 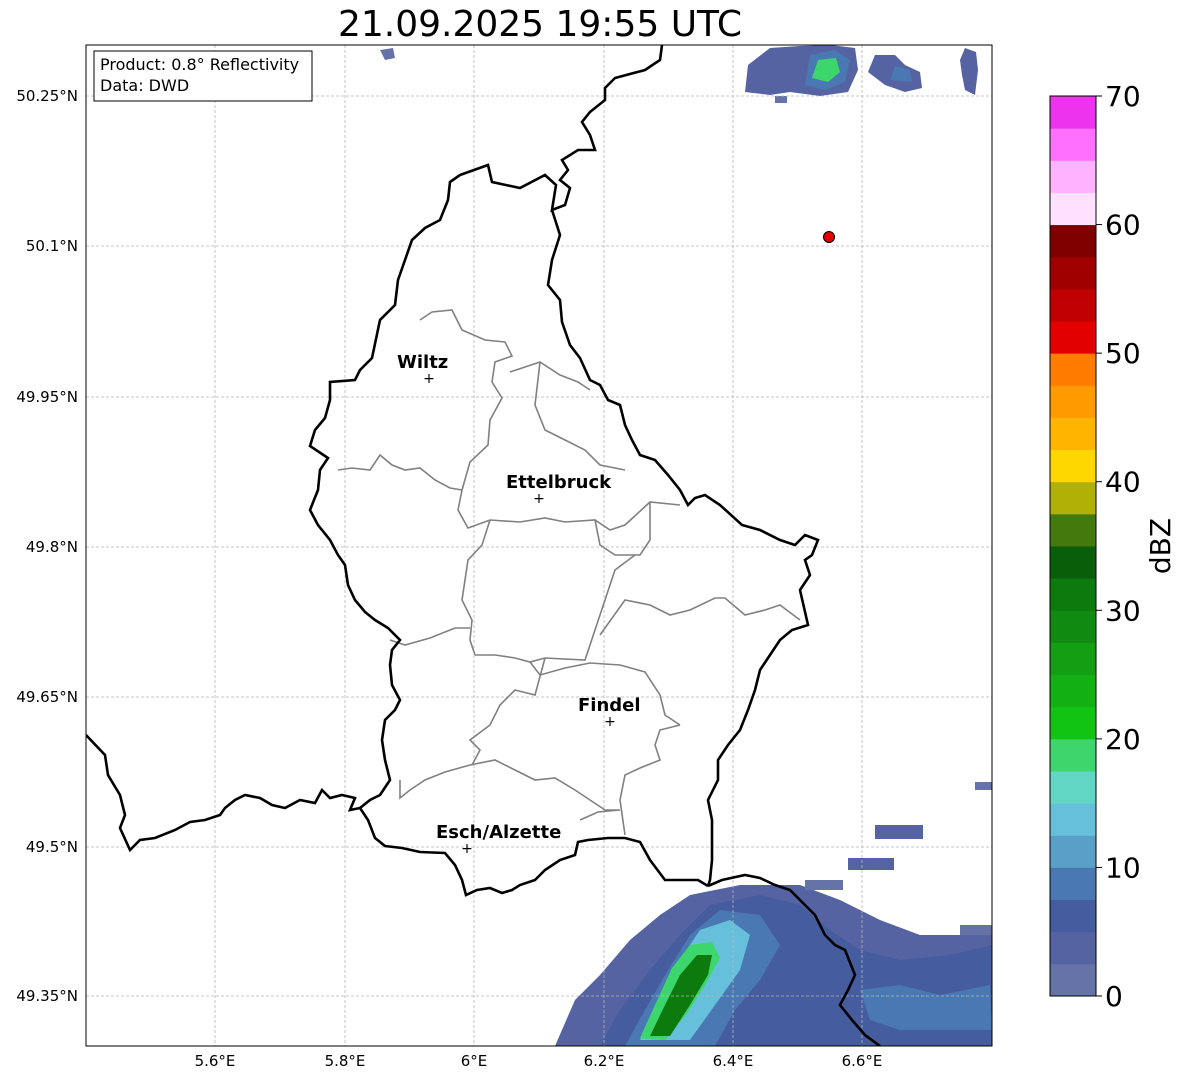 I want to click on colorbar: 0 10 20 30 40 50 60 70 dBZ, so click(x=1113, y=546).